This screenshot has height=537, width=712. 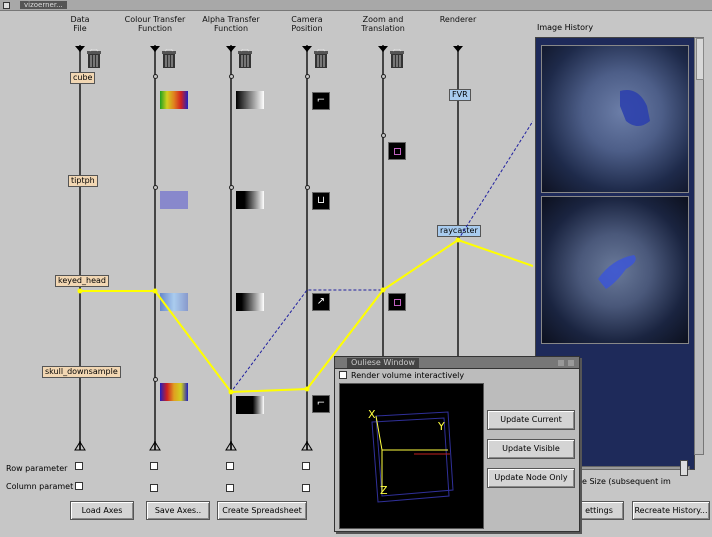 I want to click on history-scrollbar, so click(x=699, y=246).